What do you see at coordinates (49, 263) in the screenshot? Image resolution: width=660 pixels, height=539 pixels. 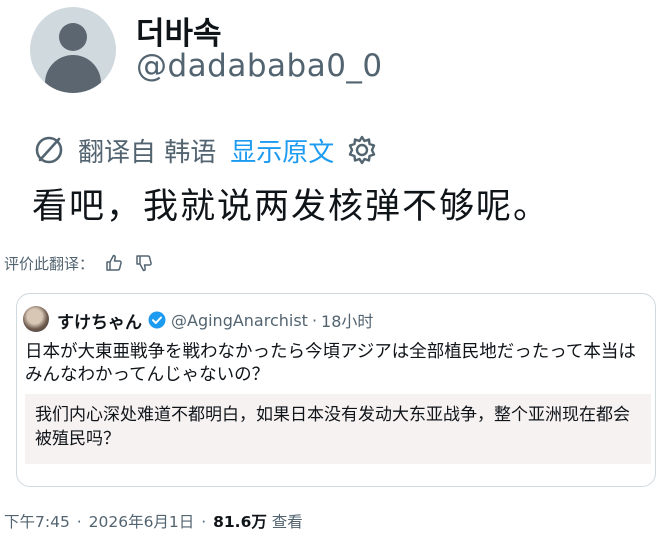 I see `rate-translation-label: 评价此翻译：` at bounding box center [49, 263].